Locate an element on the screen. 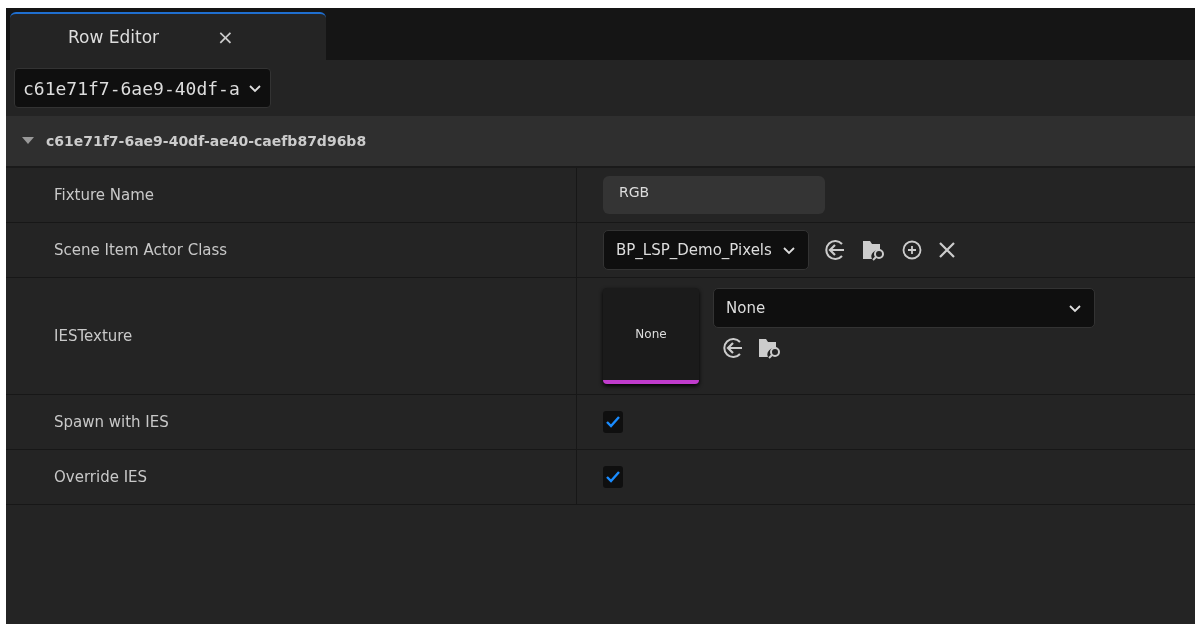 The height and width of the screenshot is (624, 1195). class-dropdown: BP_LSP_Demo_Pixels is located at coordinates (706, 250).